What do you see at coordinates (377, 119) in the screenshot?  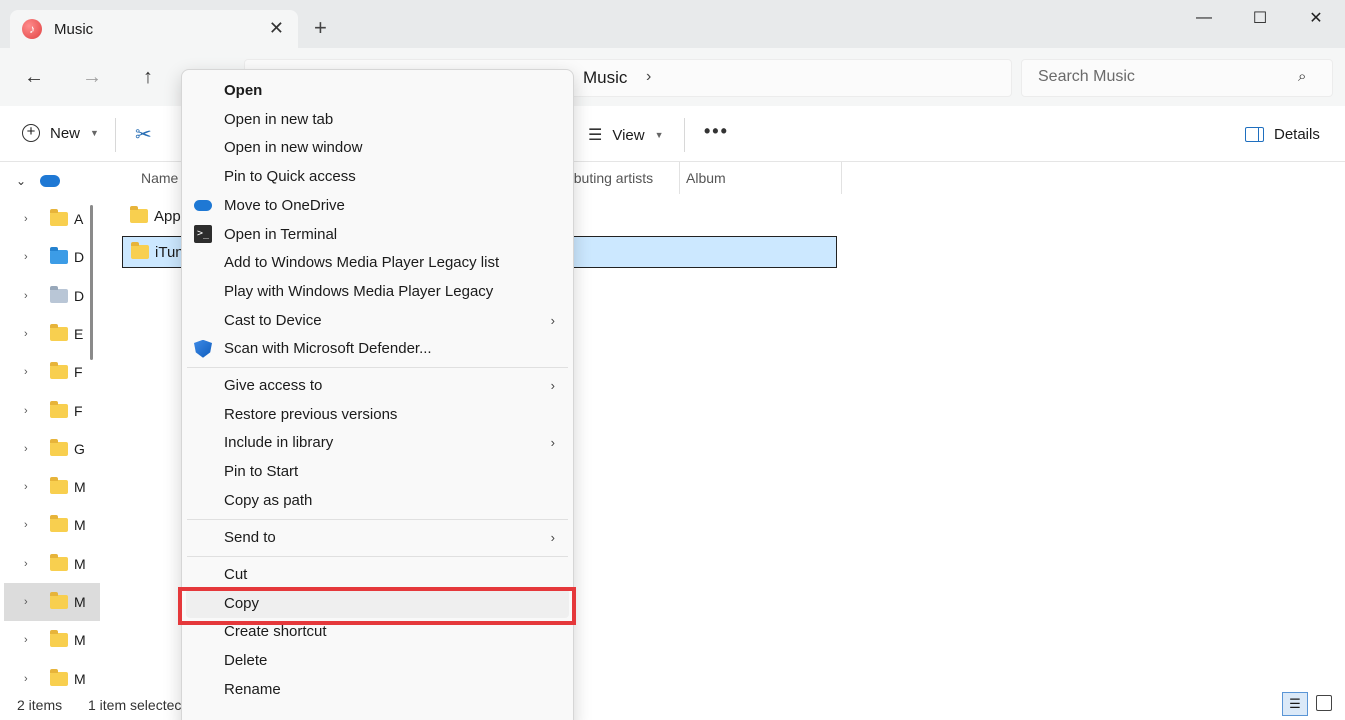 I see `menu-item-open-in-new-tab: Open in new tab` at bounding box center [377, 119].